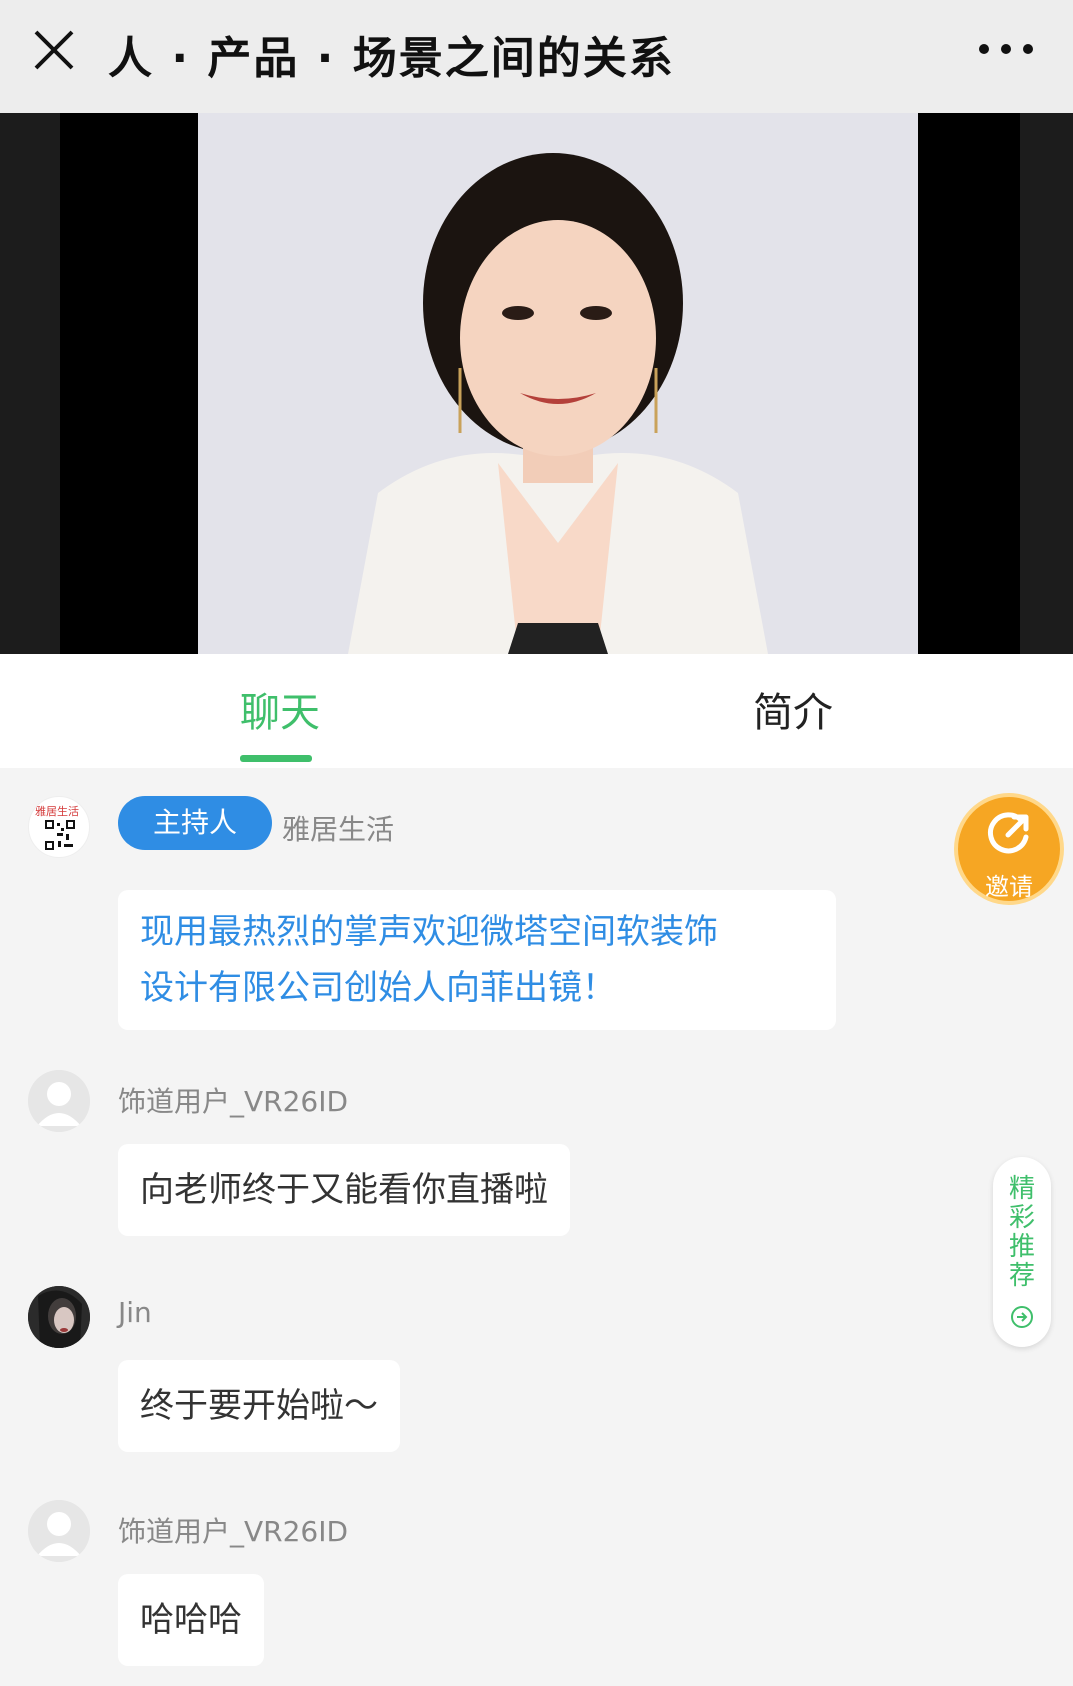 The height and width of the screenshot is (1686, 1073). What do you see at coordinates (536, 711) in the screenshot?
I see `tab-bar: 聊天 简介` at bounding box center [536, 711].